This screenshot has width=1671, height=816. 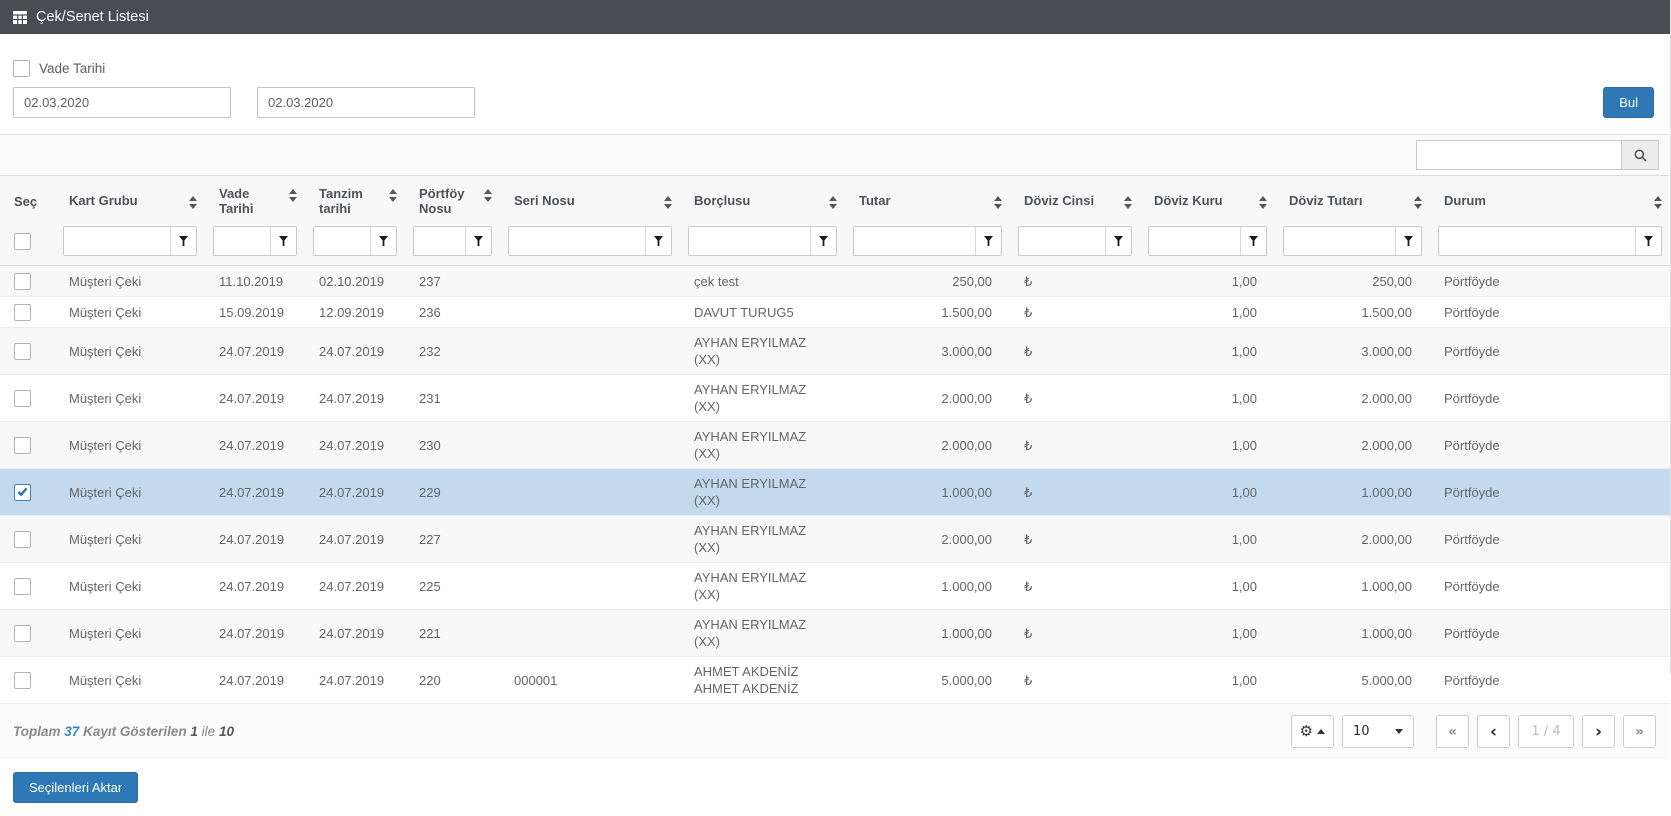 I want to click on cell-doviz_tutari: 1.000,00, so click(x=1352, y=633).